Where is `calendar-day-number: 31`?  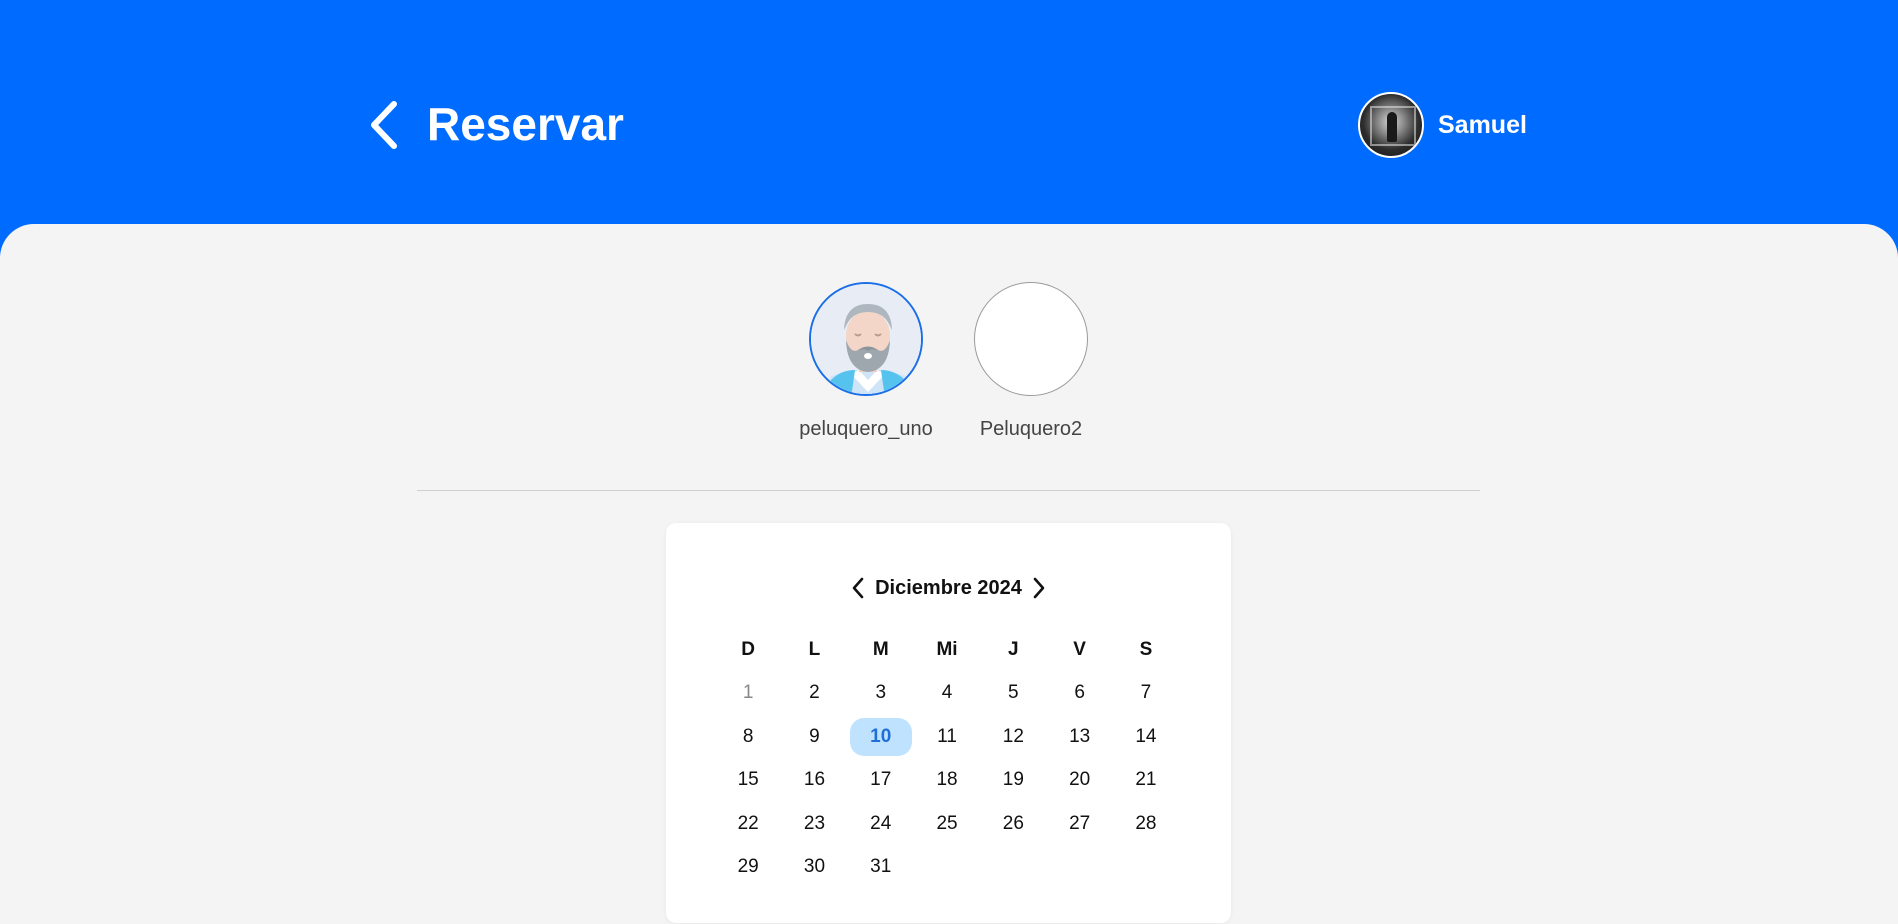
calendar-day-number: 31 is located at coordinates (881, 867).